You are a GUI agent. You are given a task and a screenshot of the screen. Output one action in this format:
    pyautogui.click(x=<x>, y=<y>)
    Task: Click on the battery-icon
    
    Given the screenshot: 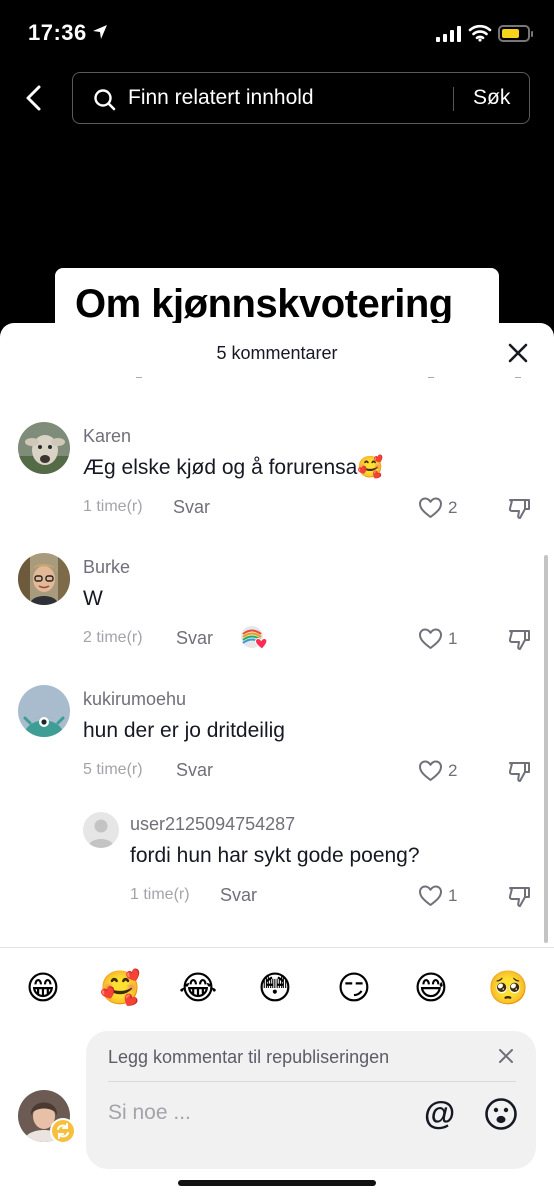 What is the action you would take?
    pyautogui.click(x=515, y=33)
    